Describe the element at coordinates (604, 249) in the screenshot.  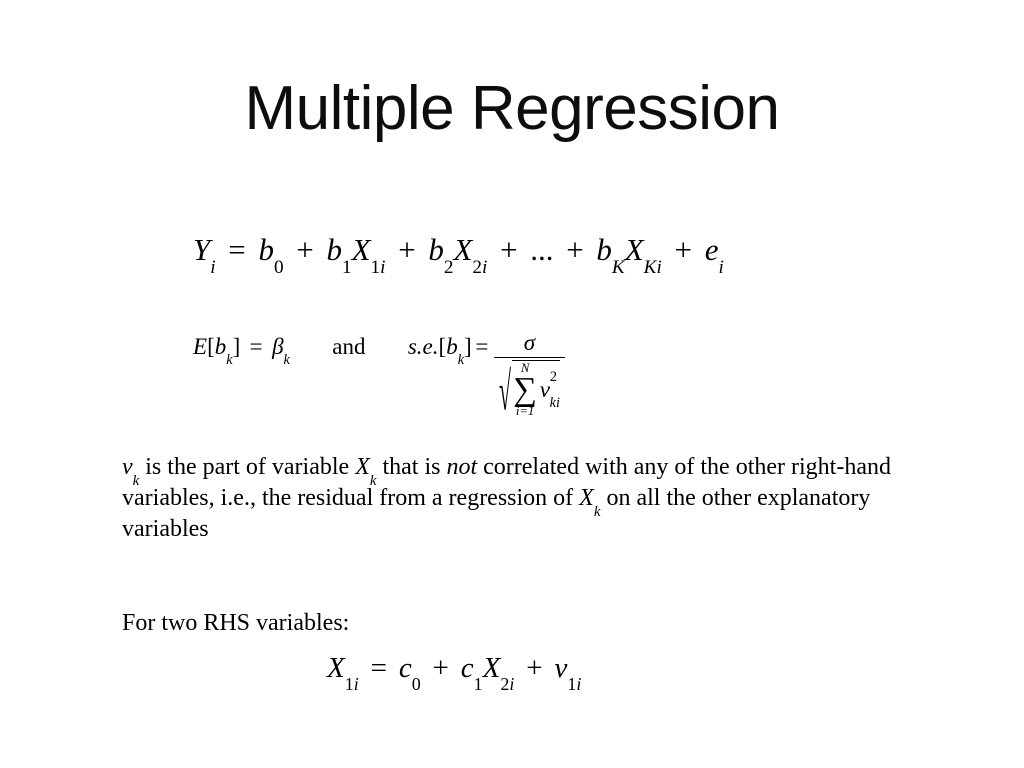
I see `equation-main-term-4-coef: b` at that location.